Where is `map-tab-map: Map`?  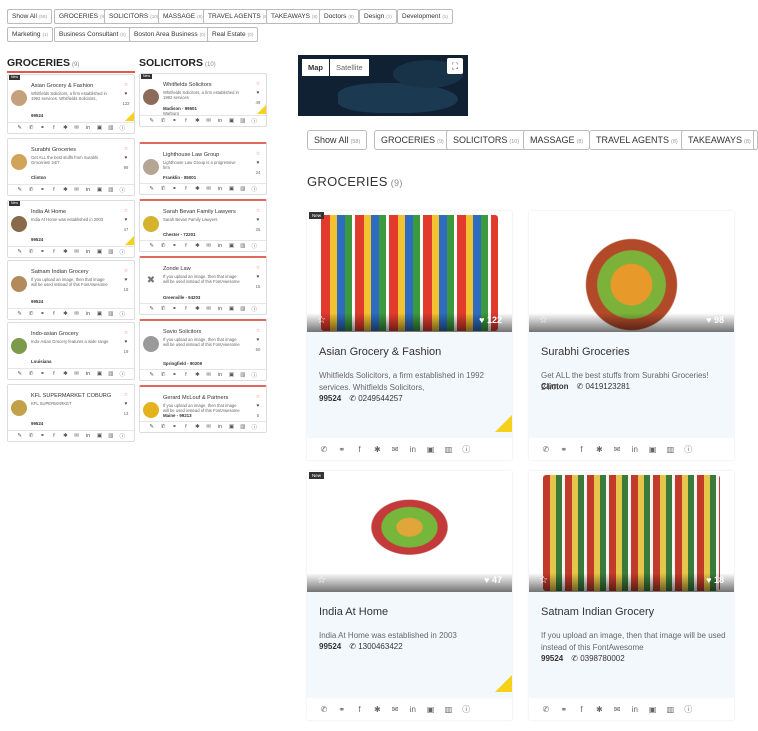
map-tab-map: Map is located at coordinates (315, 67).